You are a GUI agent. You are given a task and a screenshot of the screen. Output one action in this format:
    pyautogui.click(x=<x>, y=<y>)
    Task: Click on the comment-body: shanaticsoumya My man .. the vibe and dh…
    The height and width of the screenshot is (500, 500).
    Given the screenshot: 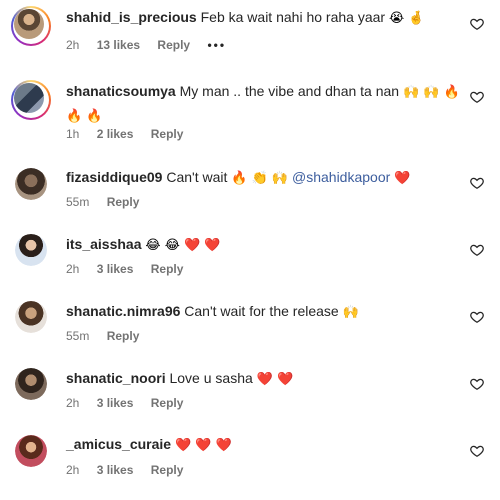 What is the action you would take?
    pyautogui.click(x=263, y=104)
    